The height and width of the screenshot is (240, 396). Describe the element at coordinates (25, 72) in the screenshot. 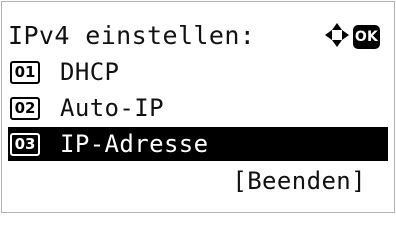

I see `item-number-badge: 01` at that location.